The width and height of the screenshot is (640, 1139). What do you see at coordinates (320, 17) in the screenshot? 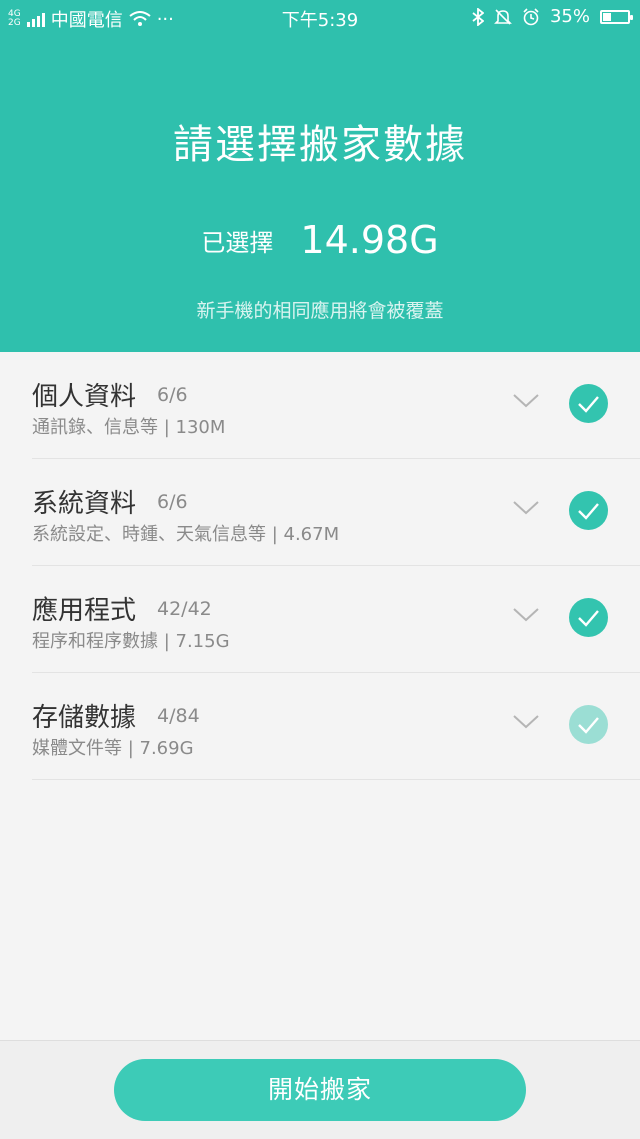
I see `status-bar: 4G 2G 中國電信 ··· 下午5:39 35%` at bounding box center [320, 17].